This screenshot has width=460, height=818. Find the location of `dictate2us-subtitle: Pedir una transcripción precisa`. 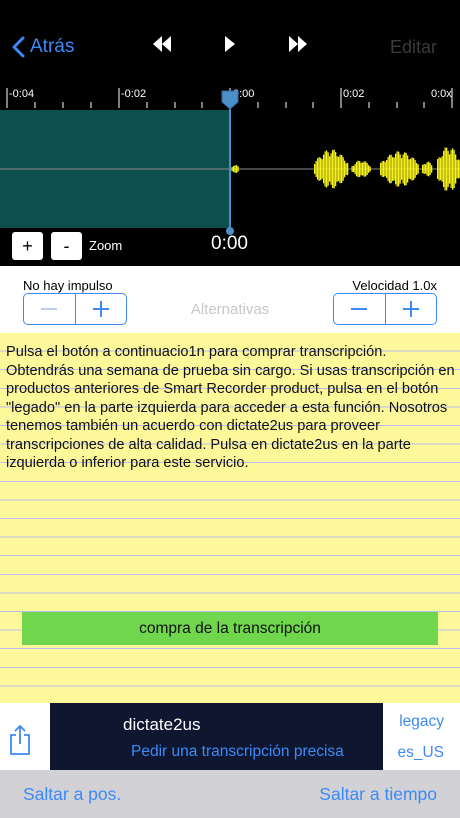

dictate2us-subtitle: Pedir una transcripción precisa is located at coordinates (237, 751).